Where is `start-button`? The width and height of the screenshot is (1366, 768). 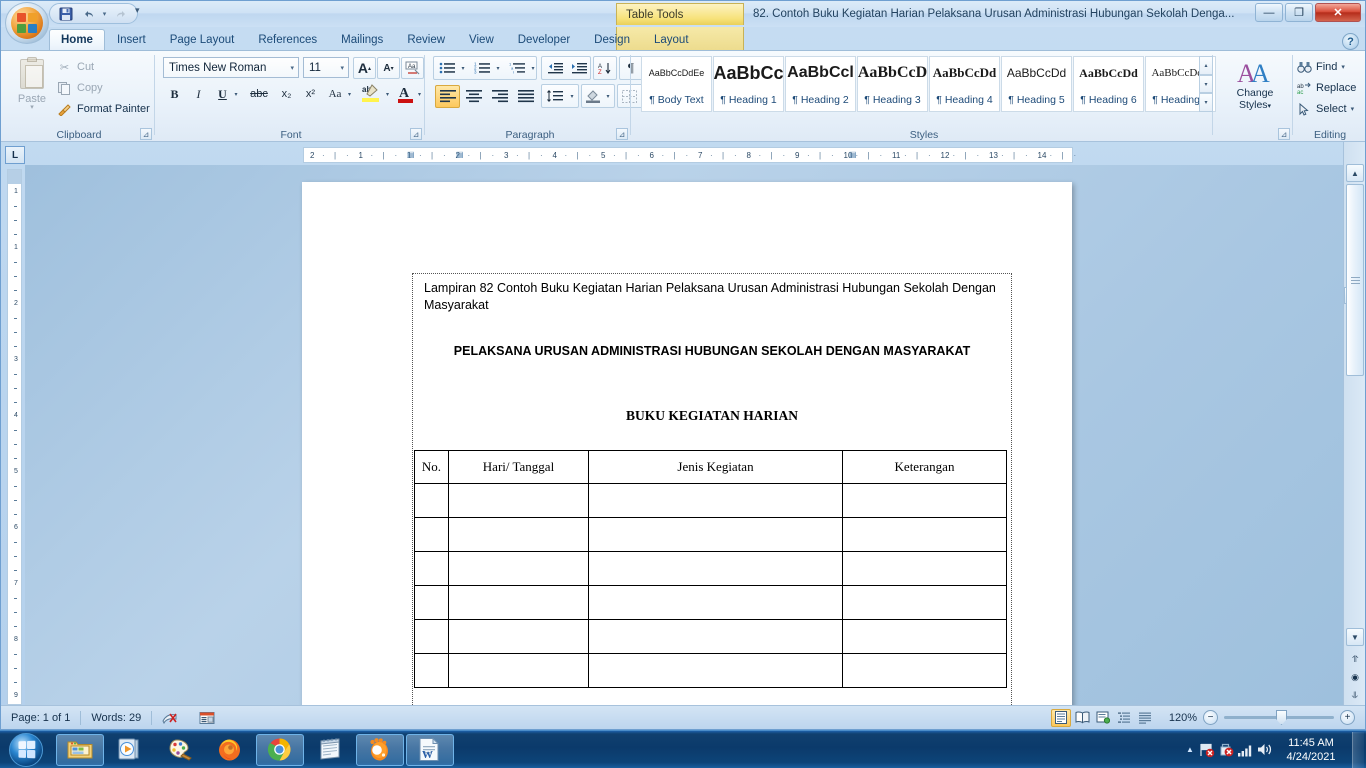 start-button is located at coordinates (26, 750).